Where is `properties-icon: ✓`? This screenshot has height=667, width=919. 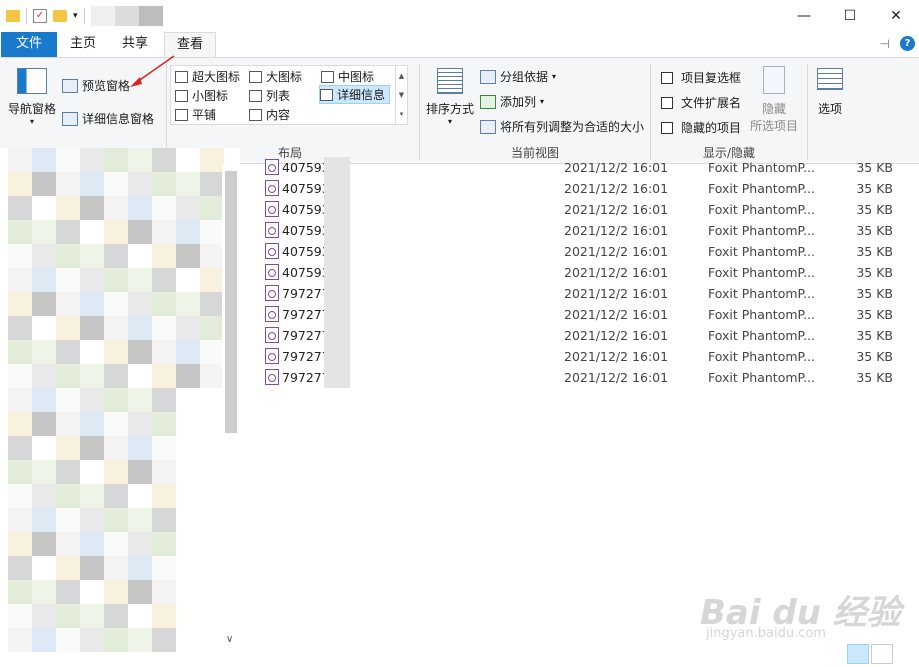
properties-icon: ✓ is located at coordinates (40, 16).